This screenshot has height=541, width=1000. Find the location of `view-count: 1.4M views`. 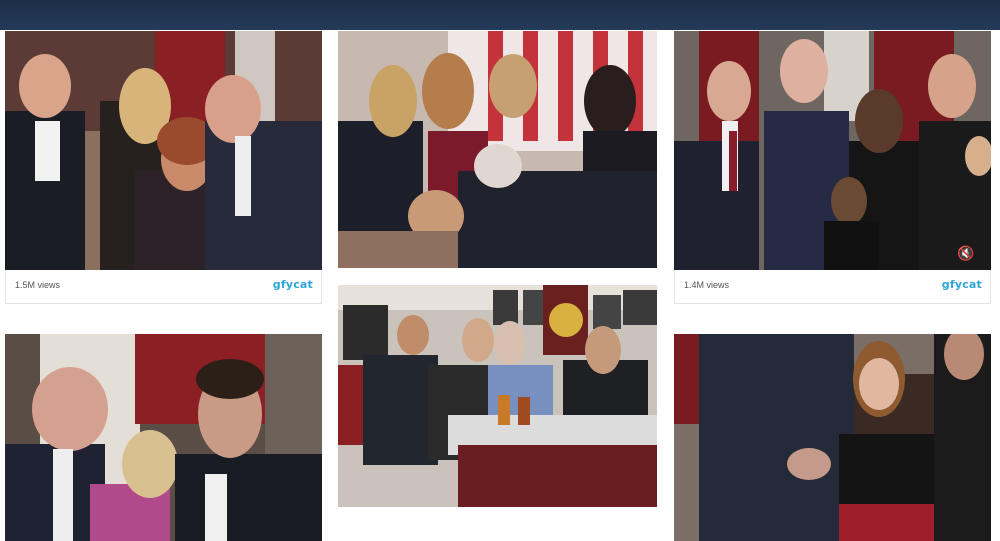

view-count: 1.4M views is located at coordinates (707, 285).